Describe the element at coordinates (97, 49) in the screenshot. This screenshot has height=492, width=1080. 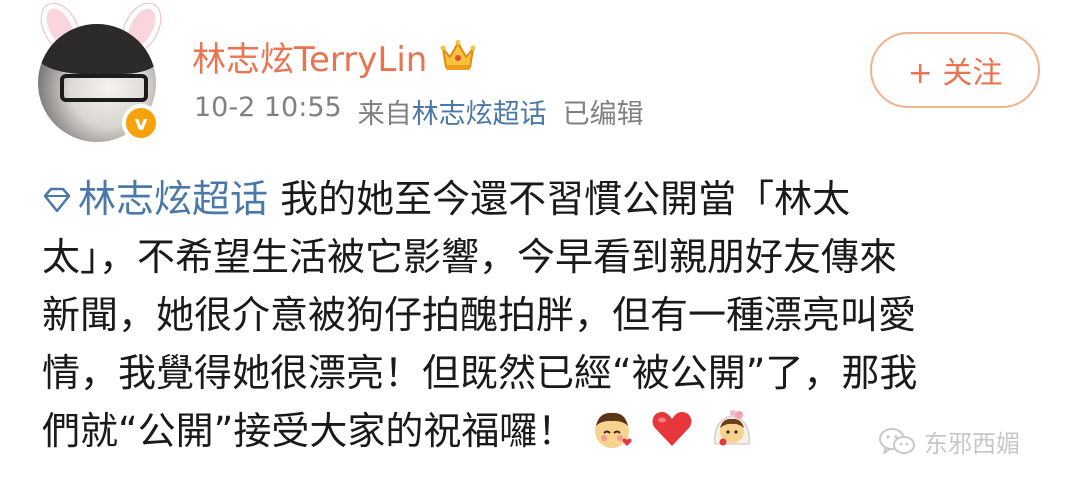
I see `avatar-hair` at that location.